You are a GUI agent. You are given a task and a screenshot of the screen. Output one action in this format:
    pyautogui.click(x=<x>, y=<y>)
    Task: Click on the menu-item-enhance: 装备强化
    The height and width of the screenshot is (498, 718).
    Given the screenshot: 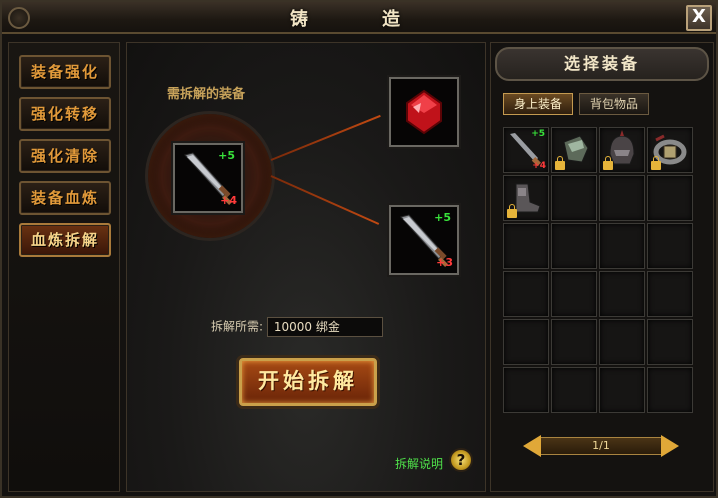 What is the action you would take?
    pyautogui.click(x=65, y=72)
    